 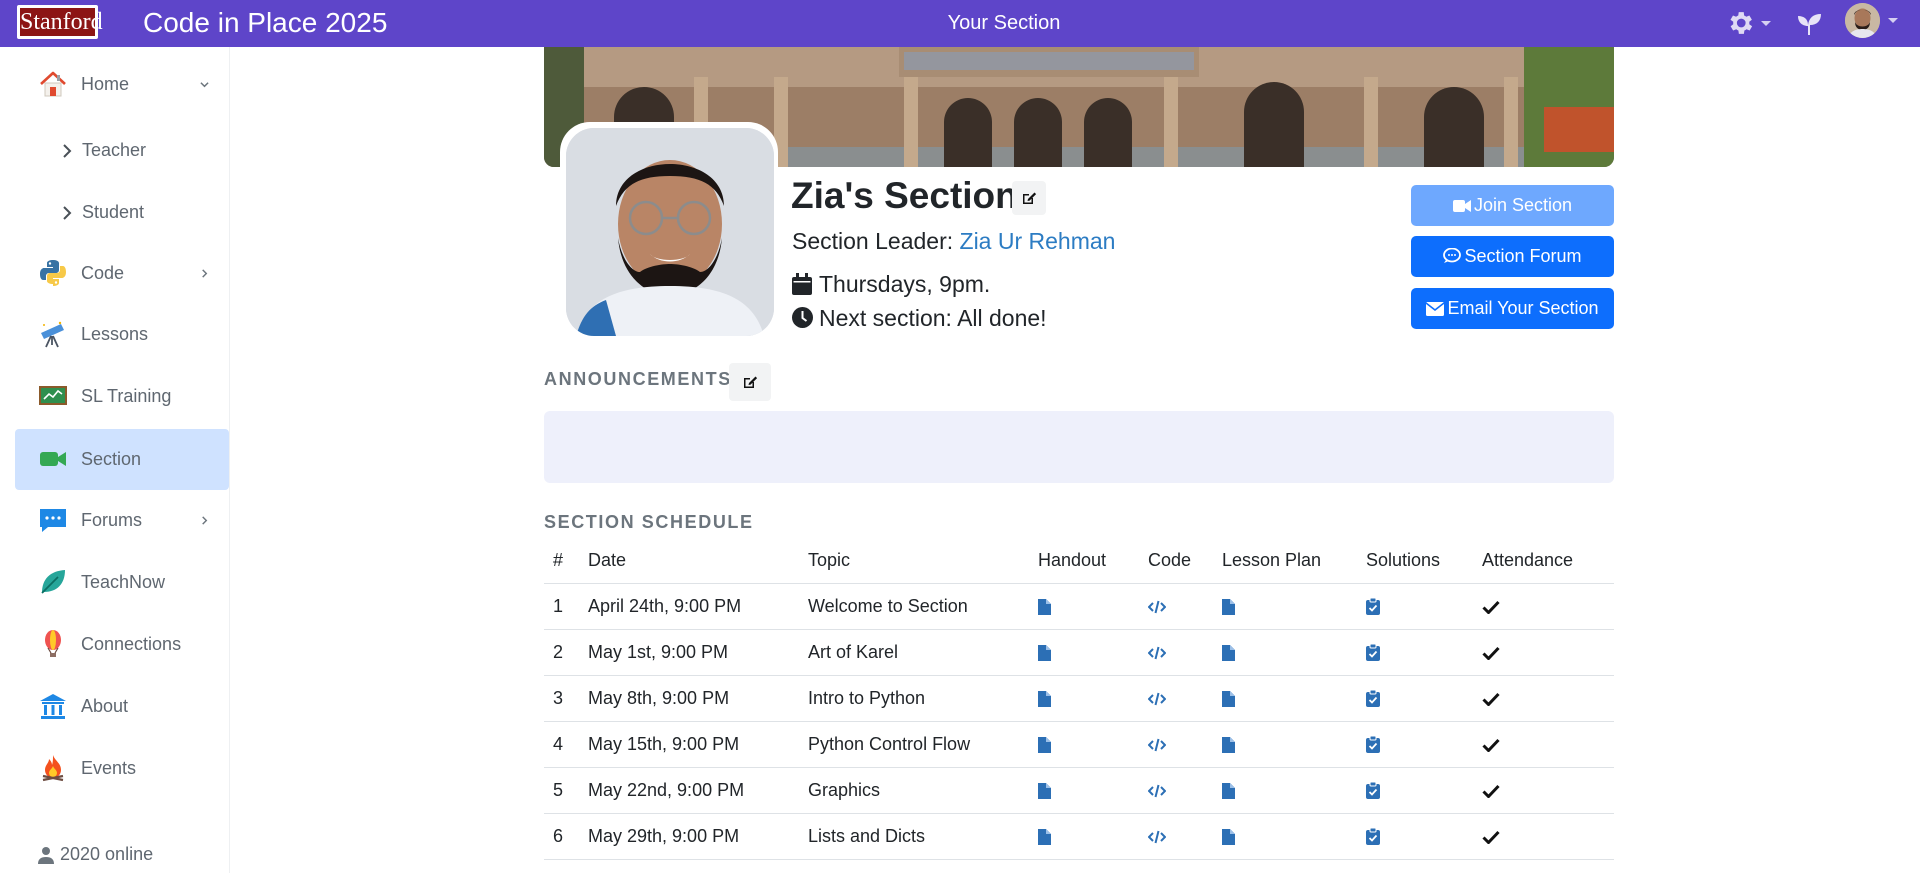 What do you see at coordinates (131, 644) in the screenshot?
I see `sidebar-item-label: Connections` at bounding box center [131, 644].